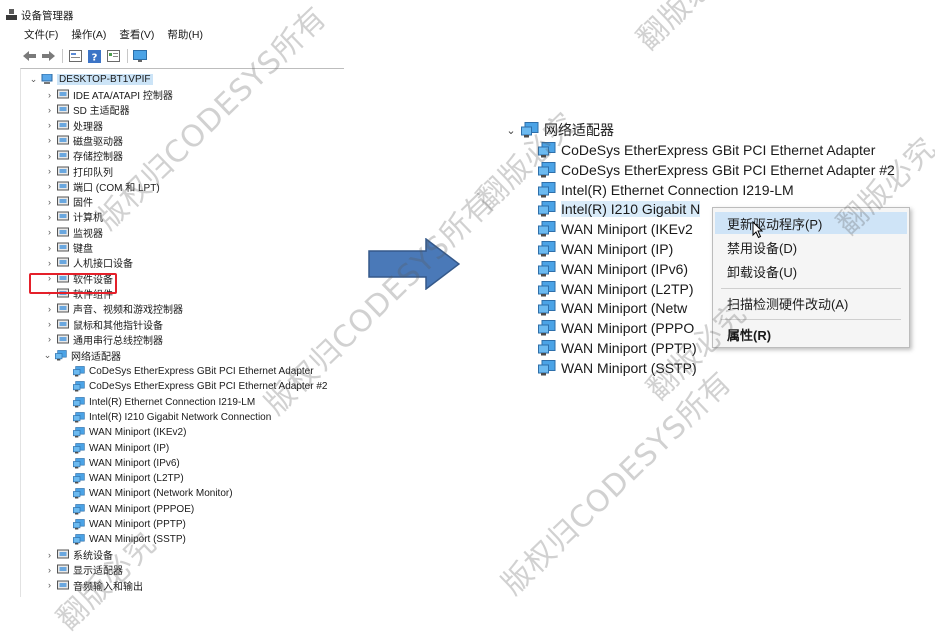 The image size is (935, 638). I want to click on network-adapter-item: WAN Miniport (SSTP), so click(129, 539).